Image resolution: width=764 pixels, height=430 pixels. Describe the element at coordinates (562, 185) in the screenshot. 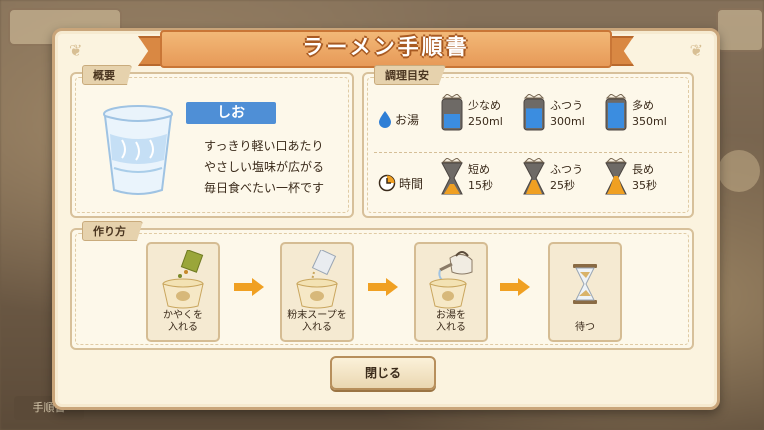

I see `option-value: 25秒` at that location.